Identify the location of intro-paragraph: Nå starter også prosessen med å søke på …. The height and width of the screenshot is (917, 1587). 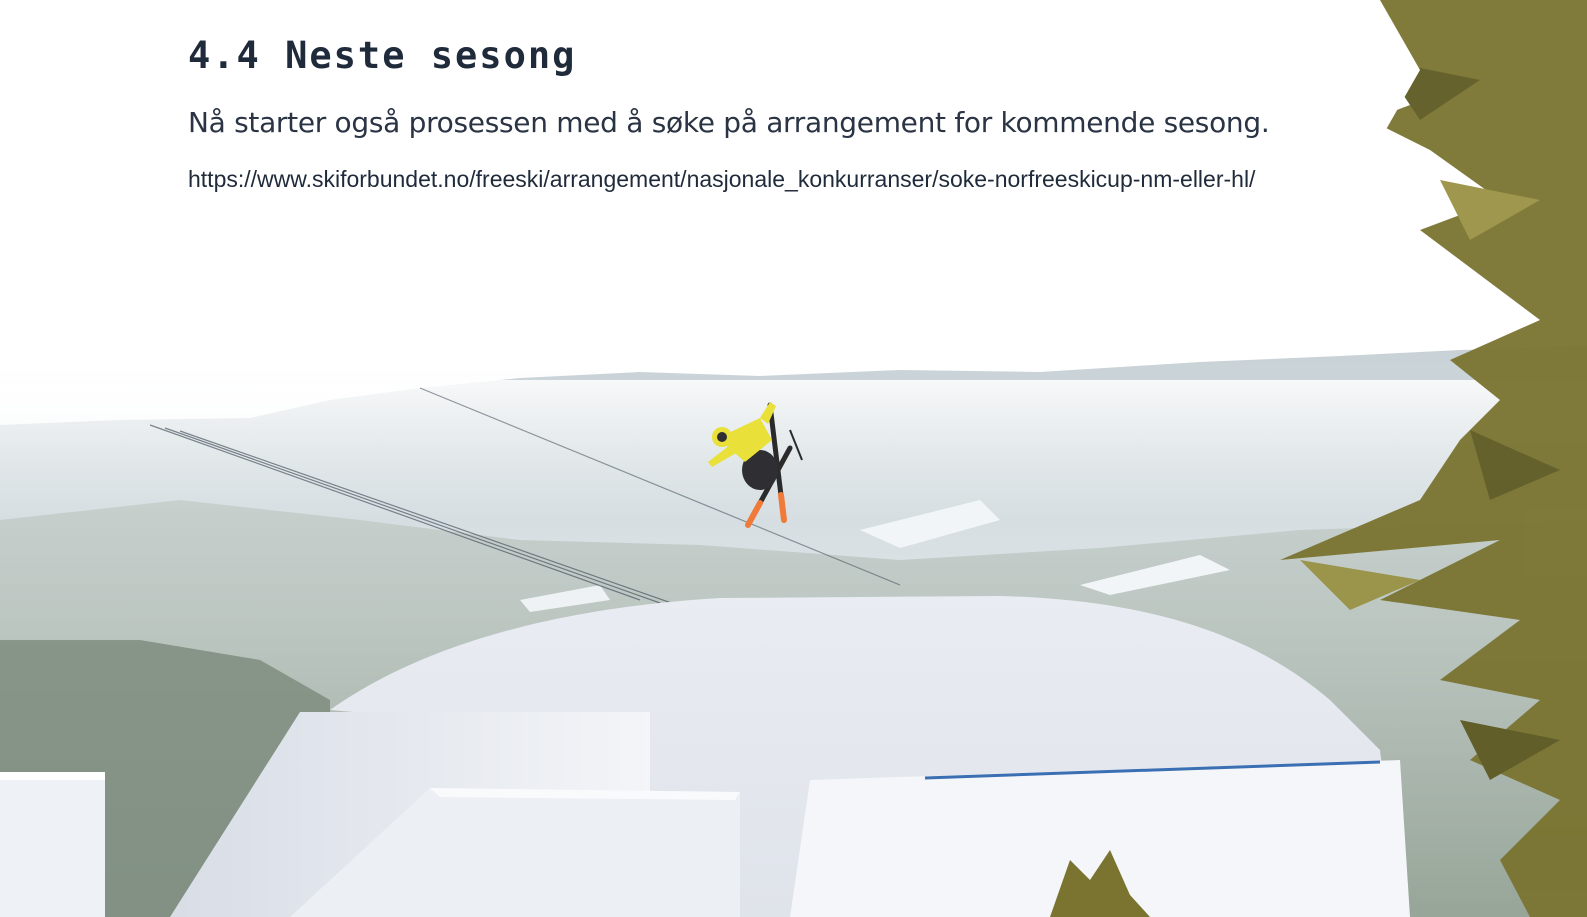
(729, 122).